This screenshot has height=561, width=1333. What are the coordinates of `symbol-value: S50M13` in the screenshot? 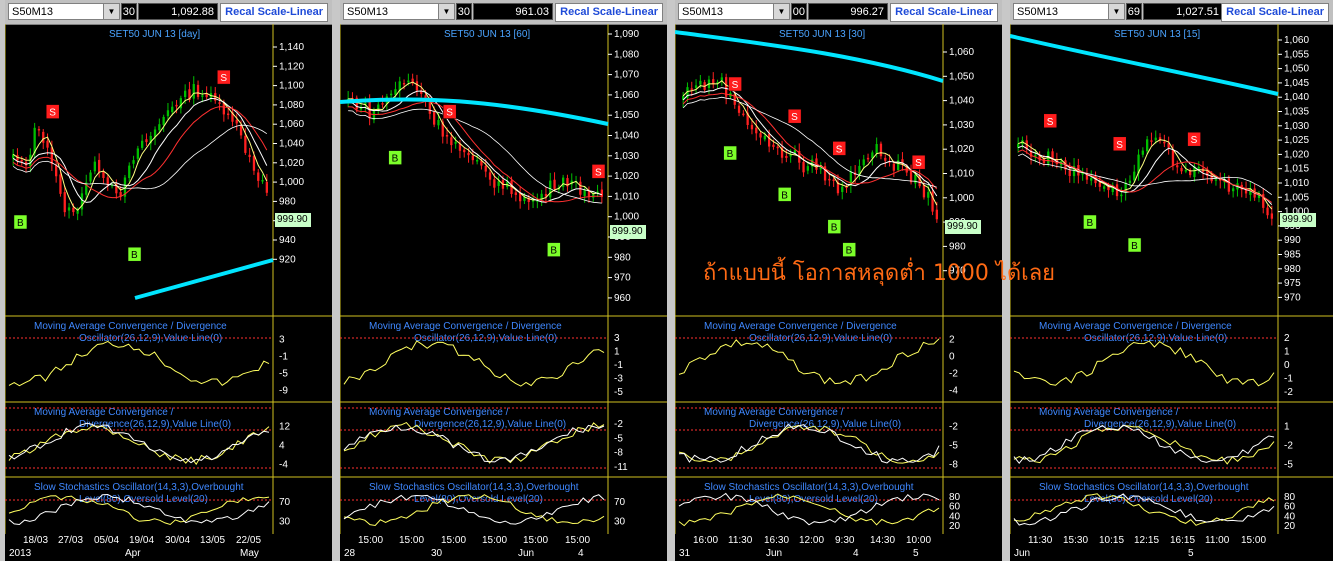 It's located at (367, 12).